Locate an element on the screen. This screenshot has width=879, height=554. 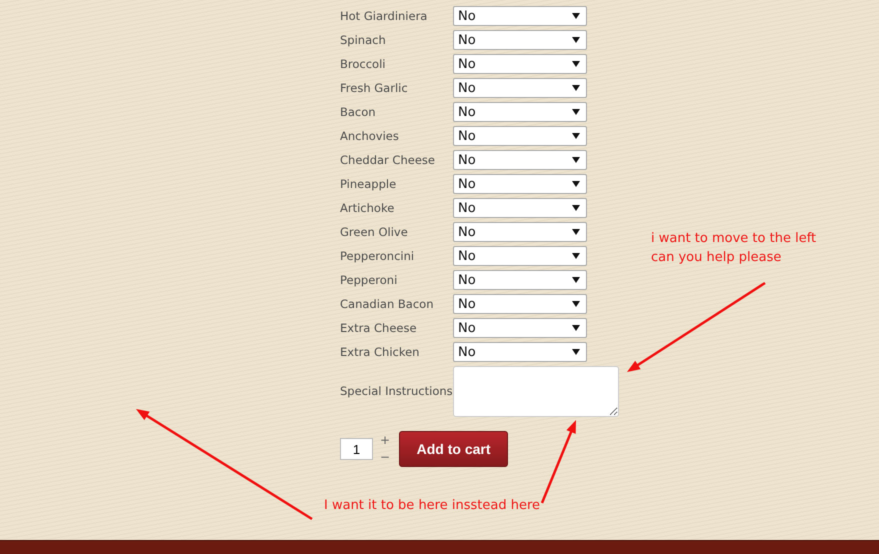
annotation-note: i want to move to the left can you help please is located at coordinates (733, 248).